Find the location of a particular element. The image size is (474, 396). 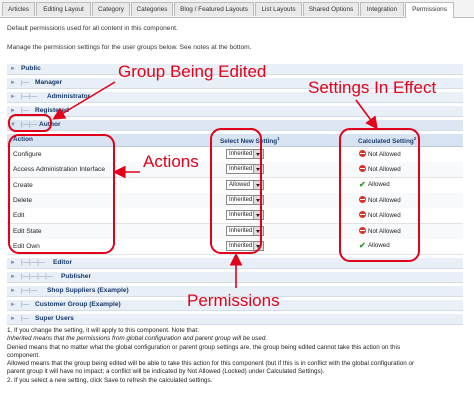

action-label: Edit Own is located at coordinates (26, 246).